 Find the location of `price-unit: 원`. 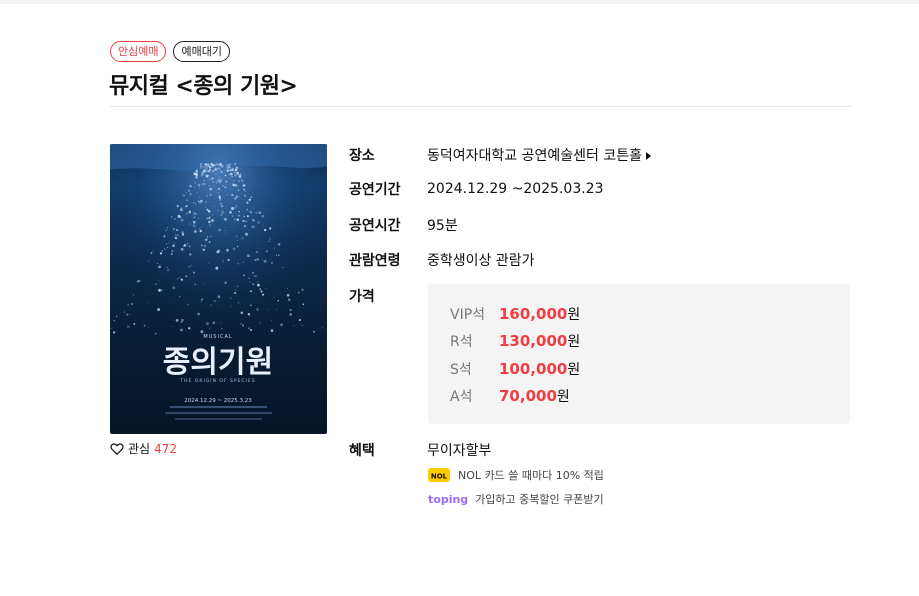

price-unit: 원 is located at coordinates (574, 342).